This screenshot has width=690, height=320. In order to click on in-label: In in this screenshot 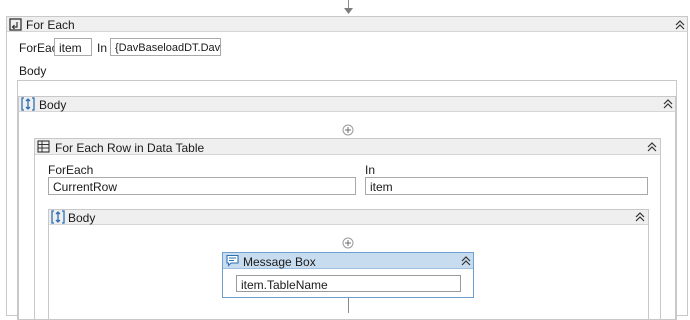, I will do `click(102, 48)`.